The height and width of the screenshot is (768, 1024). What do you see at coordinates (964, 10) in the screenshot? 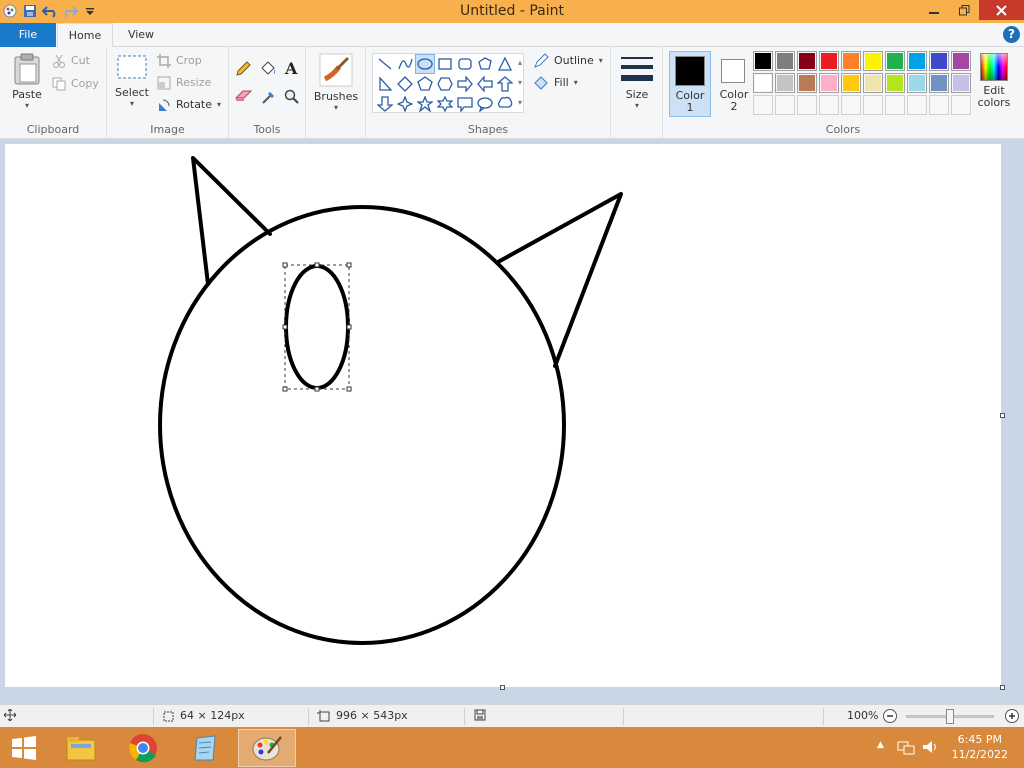
I see `restore-button` at bounding box center [964, 10].